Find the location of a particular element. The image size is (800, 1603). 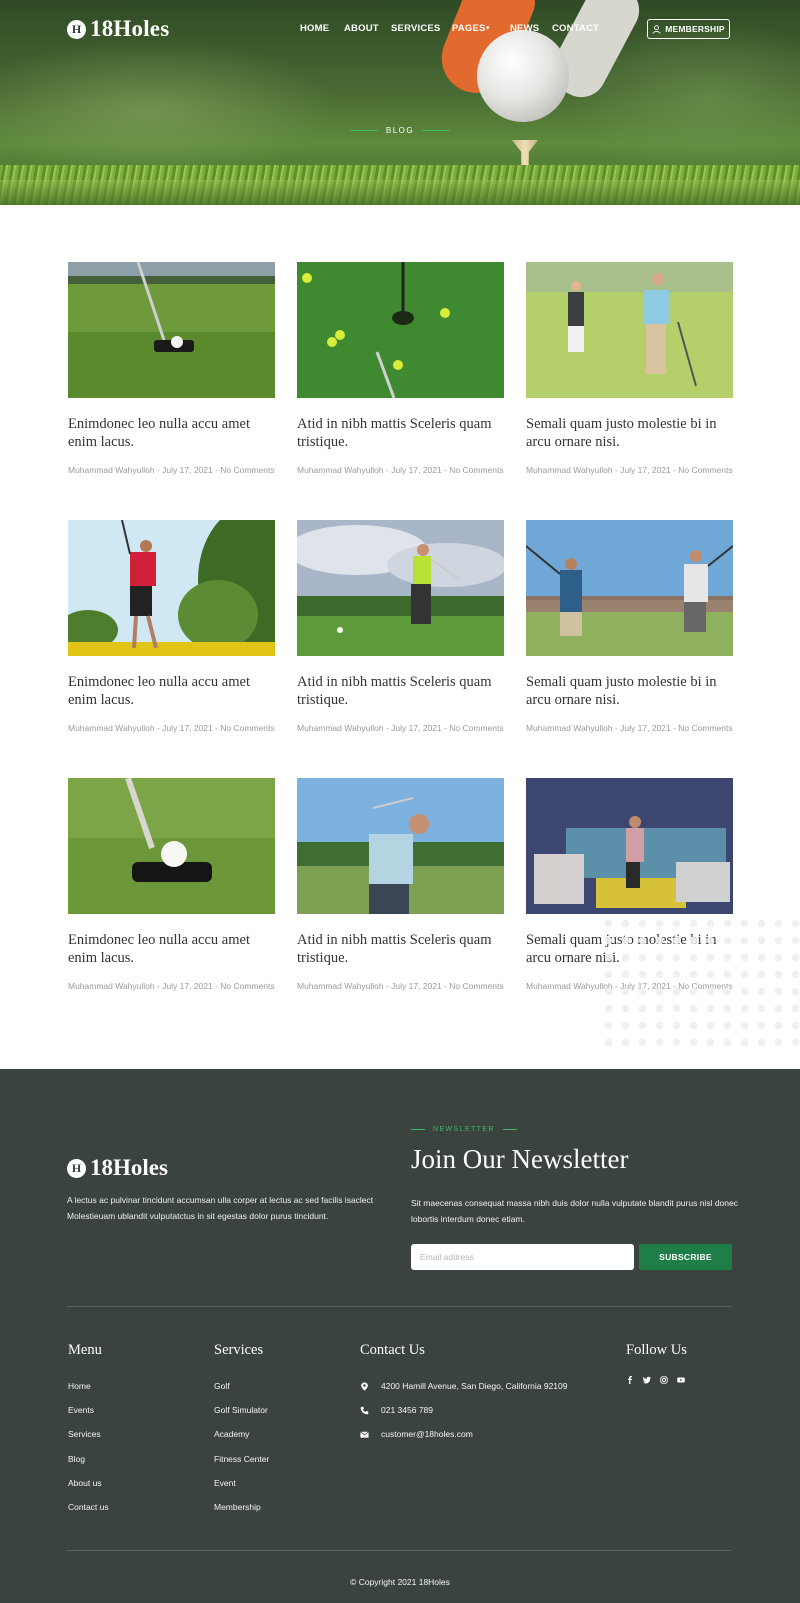

service-link-simulator: Golf Simulator is located at coordinates (241, 1410).